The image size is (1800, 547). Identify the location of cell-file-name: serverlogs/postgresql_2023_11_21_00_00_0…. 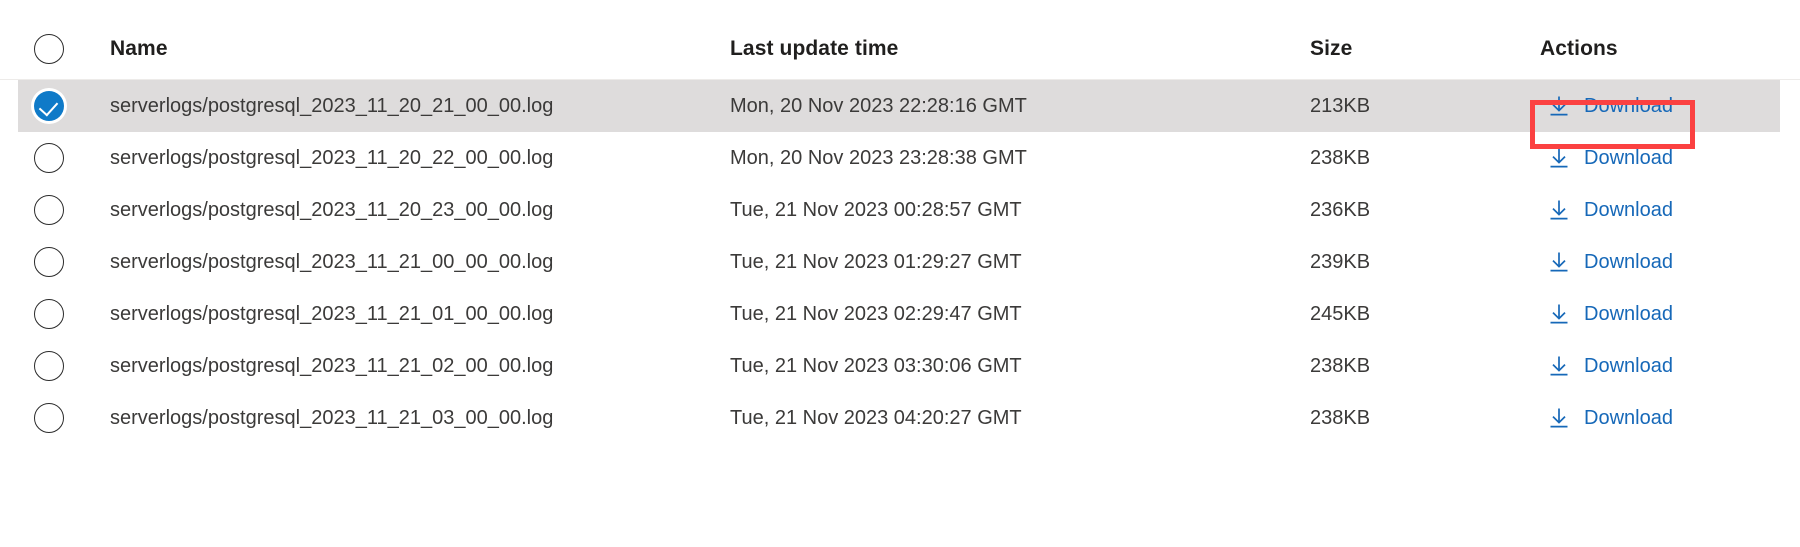
(332, 261).